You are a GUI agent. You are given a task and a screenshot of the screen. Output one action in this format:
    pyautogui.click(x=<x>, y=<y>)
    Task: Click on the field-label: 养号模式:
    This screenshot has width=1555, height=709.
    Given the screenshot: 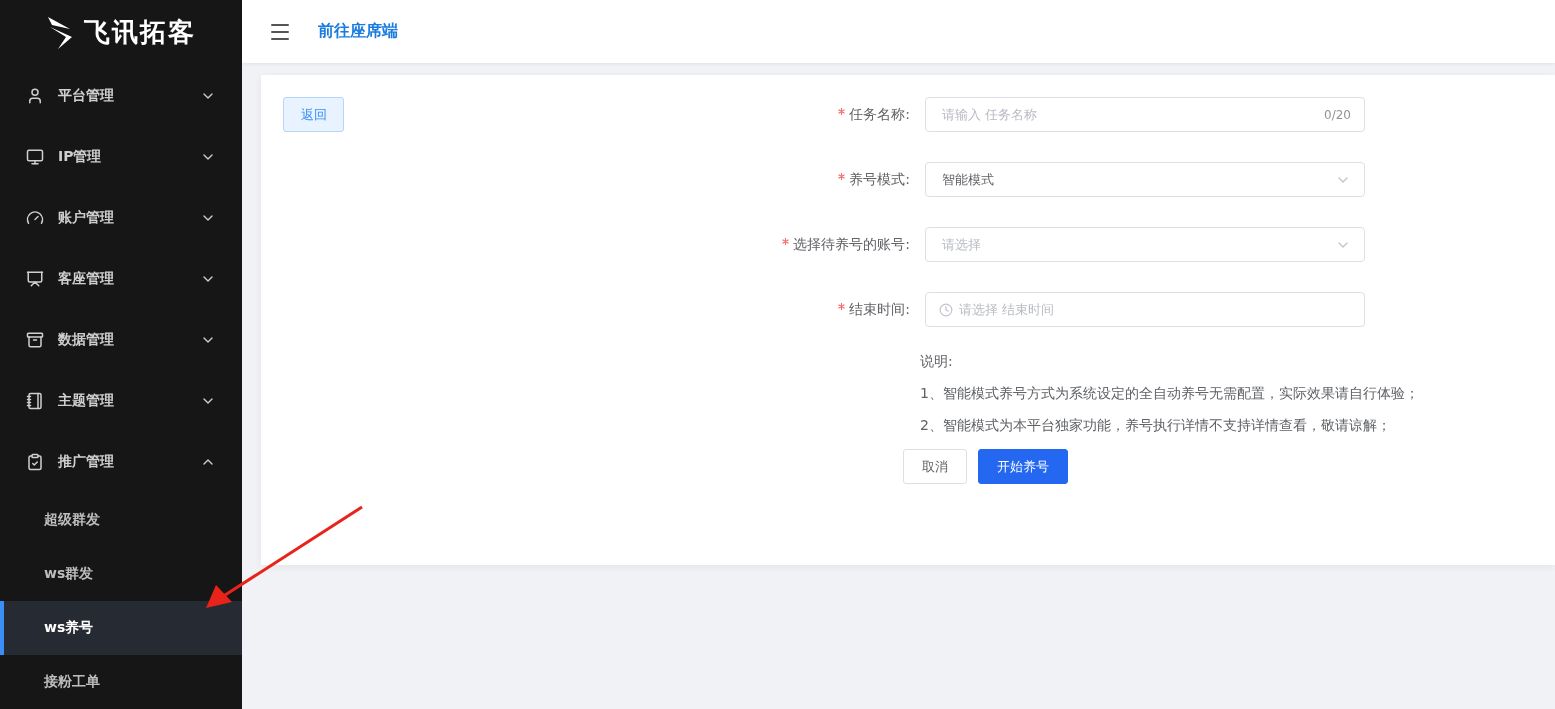 What is the action you would take?
    pyautogui.click(x=831, y=179)
    